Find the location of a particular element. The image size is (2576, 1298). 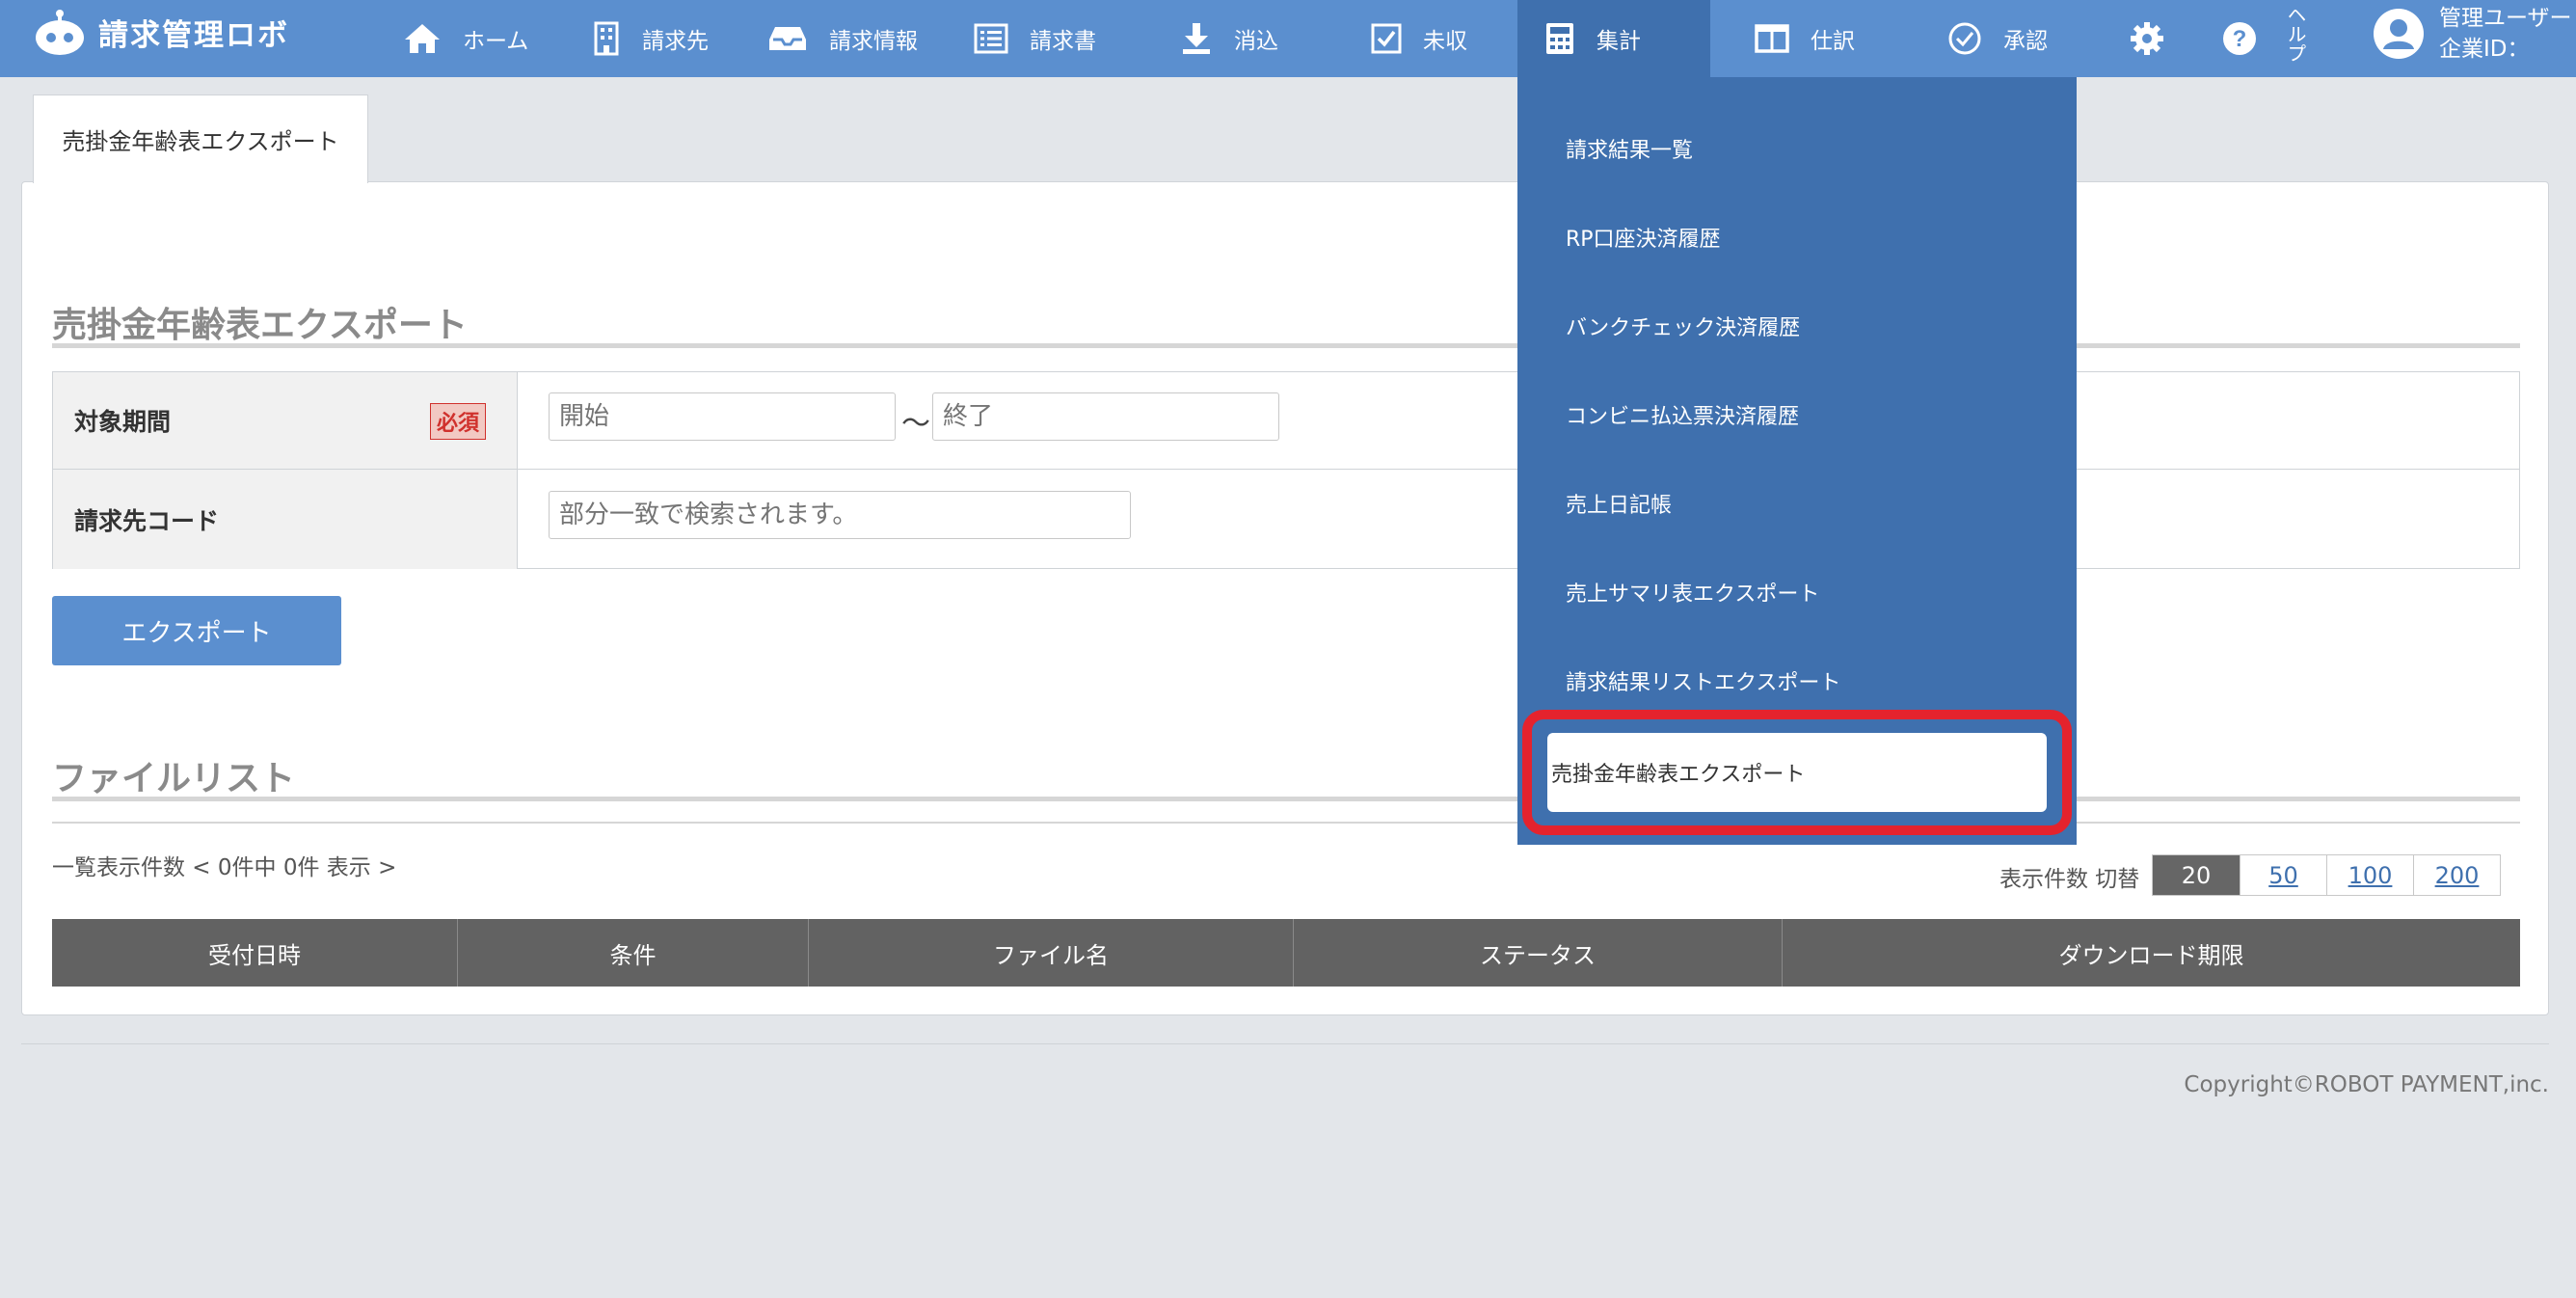

export-form: 対象期間 必須 〜 請求先コード is located at coordinates (1286, 470).